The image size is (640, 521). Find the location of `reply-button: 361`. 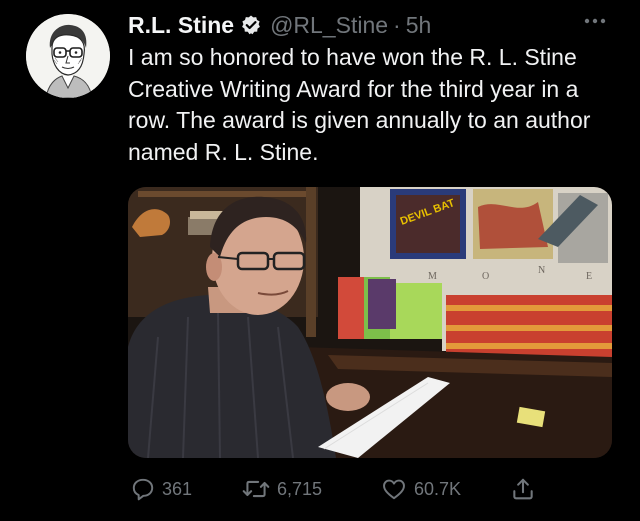

reply-button: 361 is located at coordinates (161, 489).